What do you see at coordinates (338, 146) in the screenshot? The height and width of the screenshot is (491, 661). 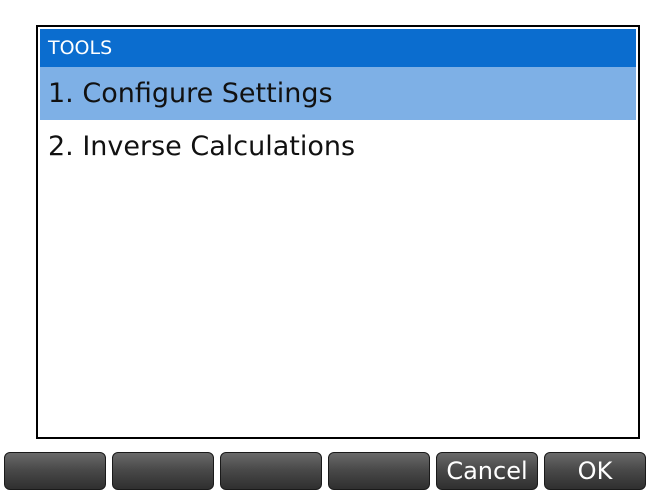 I see `menu-item-inverse-calculations: 2. Inverse Calculations` at bounding box center [338, 146].